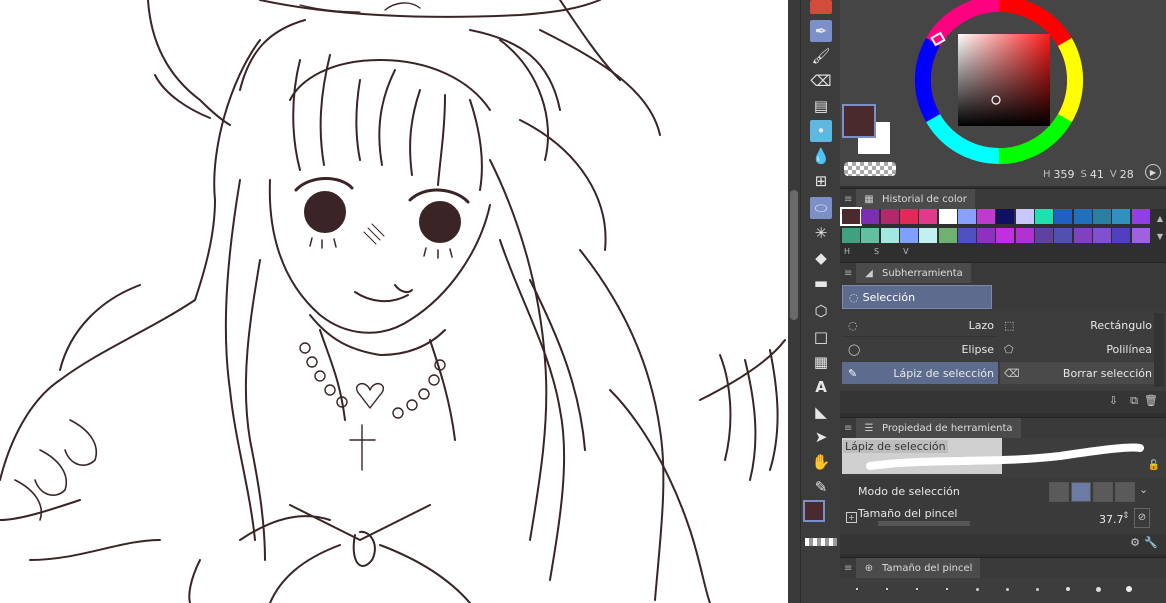 This screenshot has width=1166, height=603. Describe the element at coordinates (1135, 542) in the screenshot. I see `settings-icon: ⚙` at that location.